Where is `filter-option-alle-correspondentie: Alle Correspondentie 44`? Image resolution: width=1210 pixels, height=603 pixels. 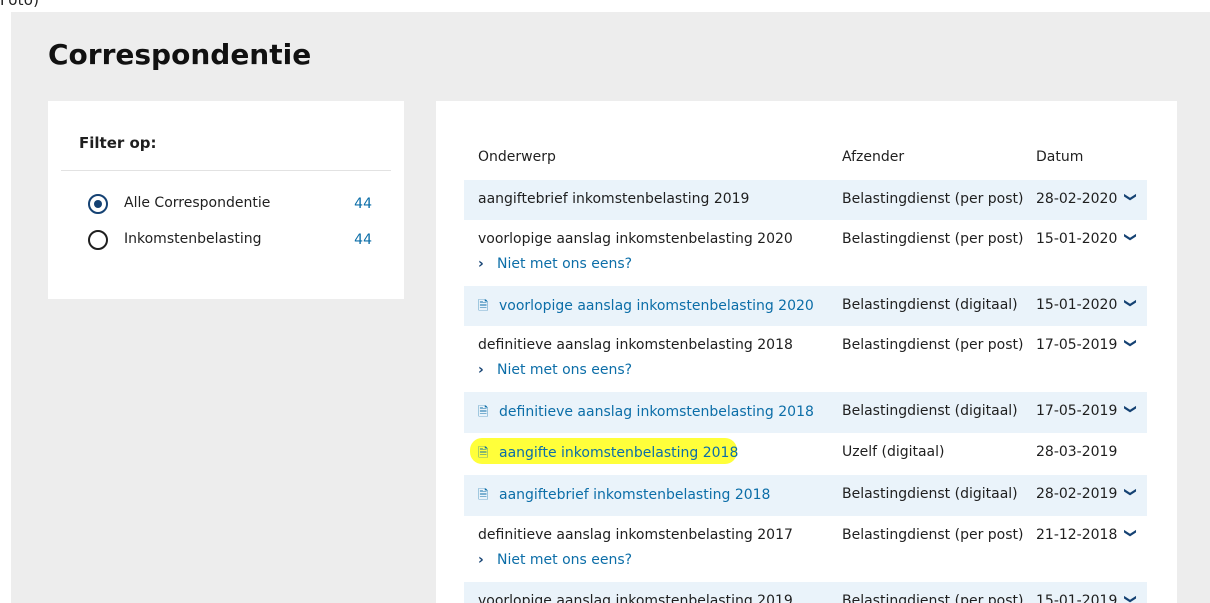 filter-option-alle-correspondentie: Alle Correspondentie 44 is located at coordinates (233, 207).